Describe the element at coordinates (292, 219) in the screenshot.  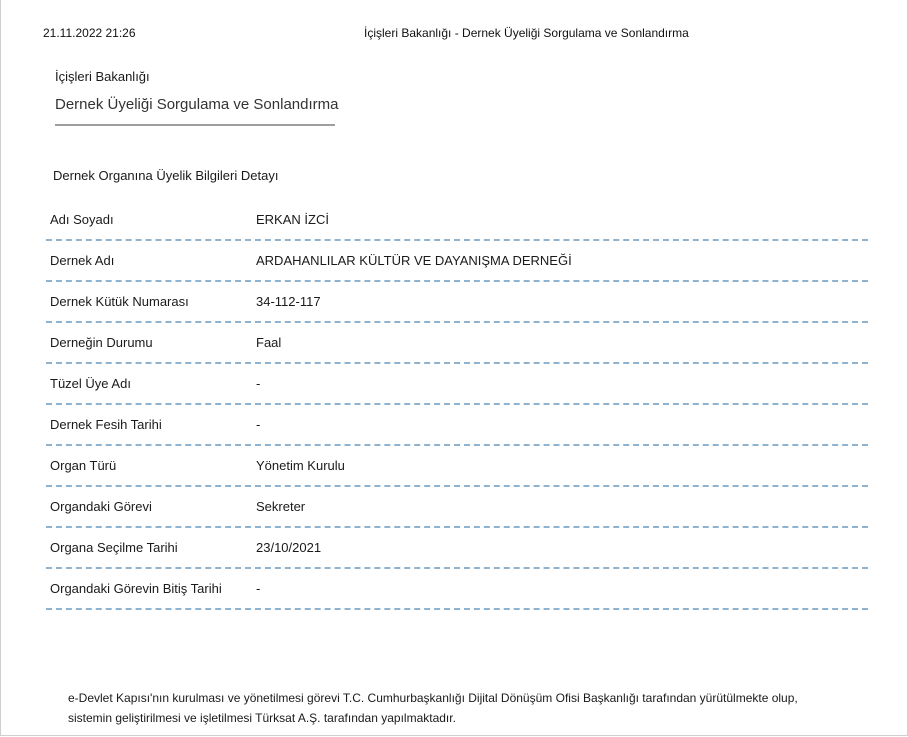
I see `detail-value: ERKAN İZCİ` at that location.